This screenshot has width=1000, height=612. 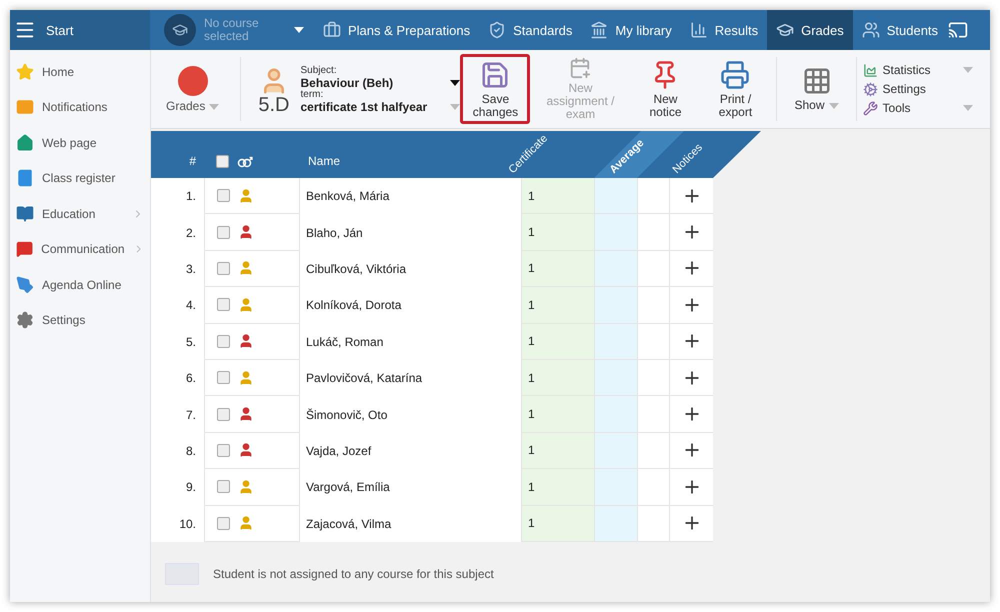 I want to click on library-icon, so click(x=599, y=30).